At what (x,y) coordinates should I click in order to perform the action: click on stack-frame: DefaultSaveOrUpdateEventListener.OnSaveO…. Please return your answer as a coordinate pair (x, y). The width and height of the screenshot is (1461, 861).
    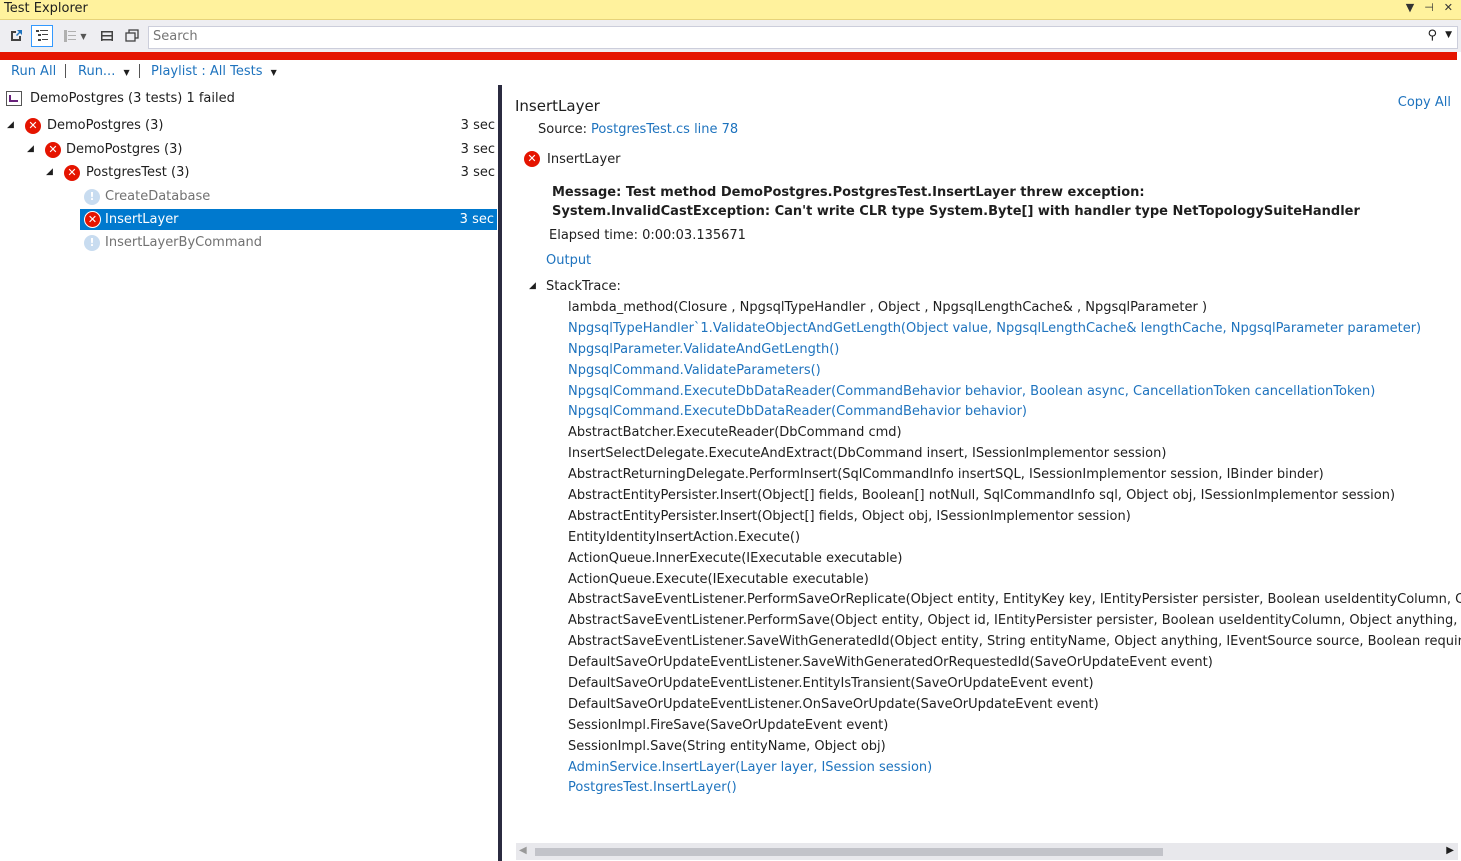
    Looking at the image, I should click on (833, 704).